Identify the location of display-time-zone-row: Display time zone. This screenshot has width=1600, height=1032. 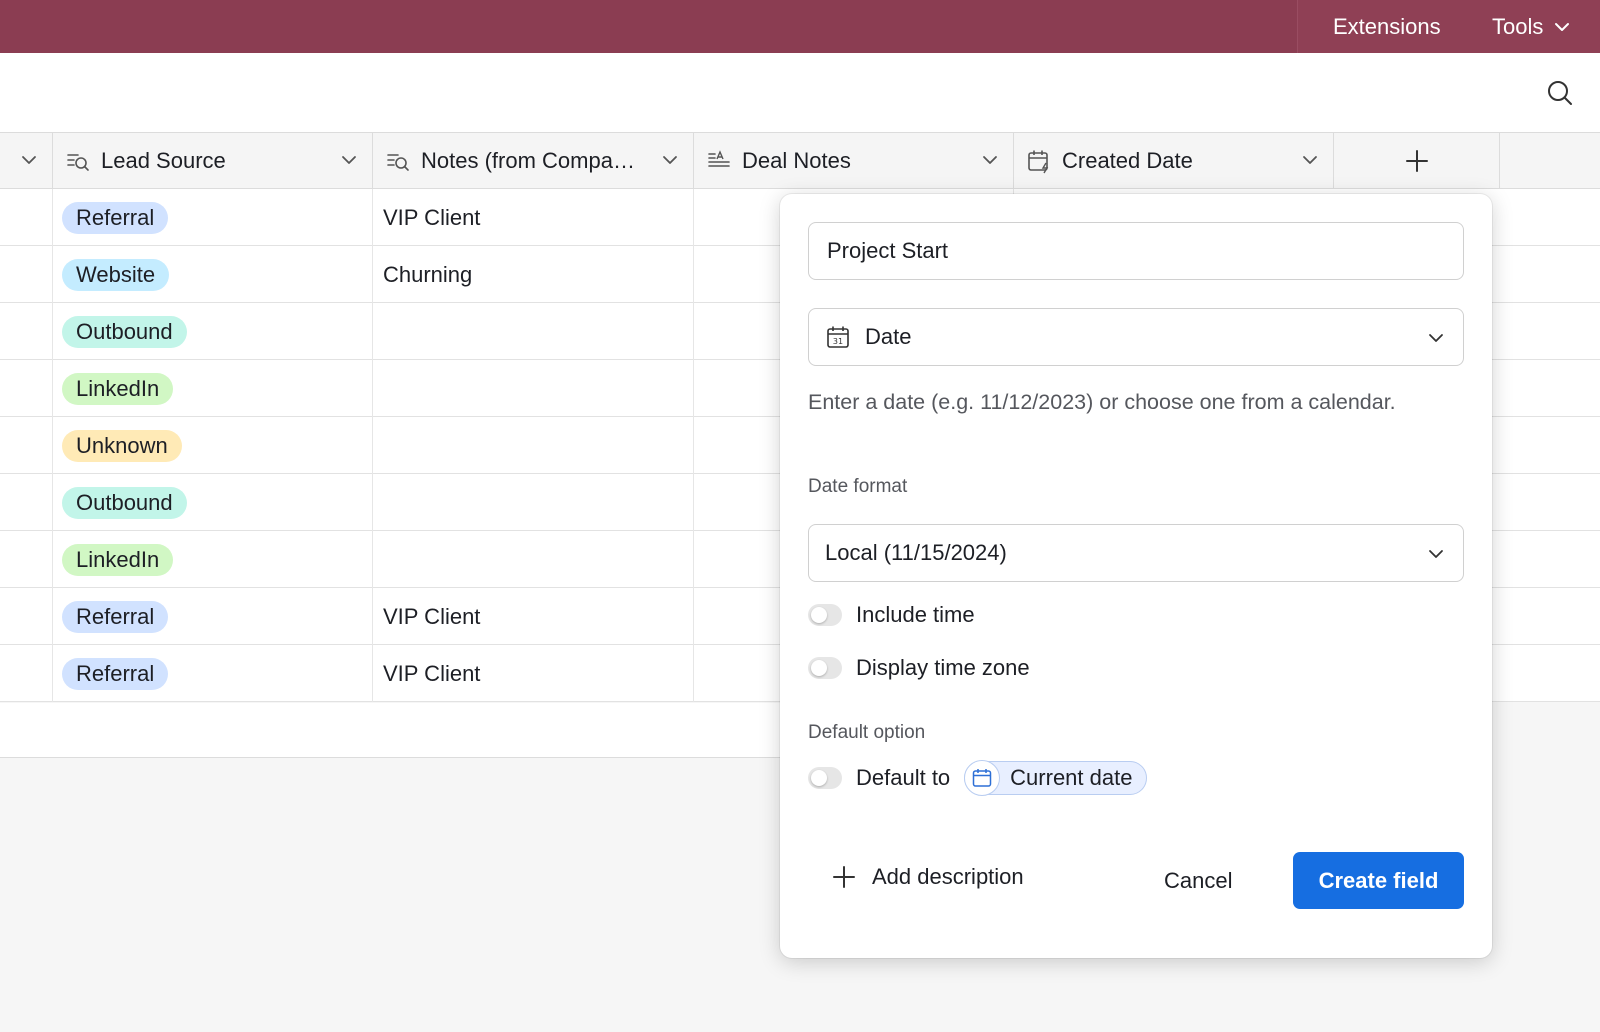
(919, 668).